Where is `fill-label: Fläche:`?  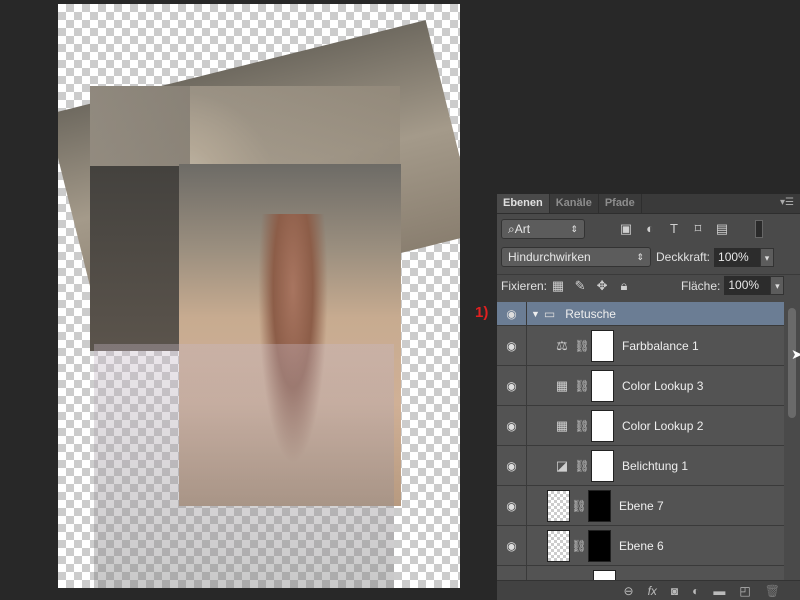 fill-label: Fläche: is located at coordinates (701, 285).